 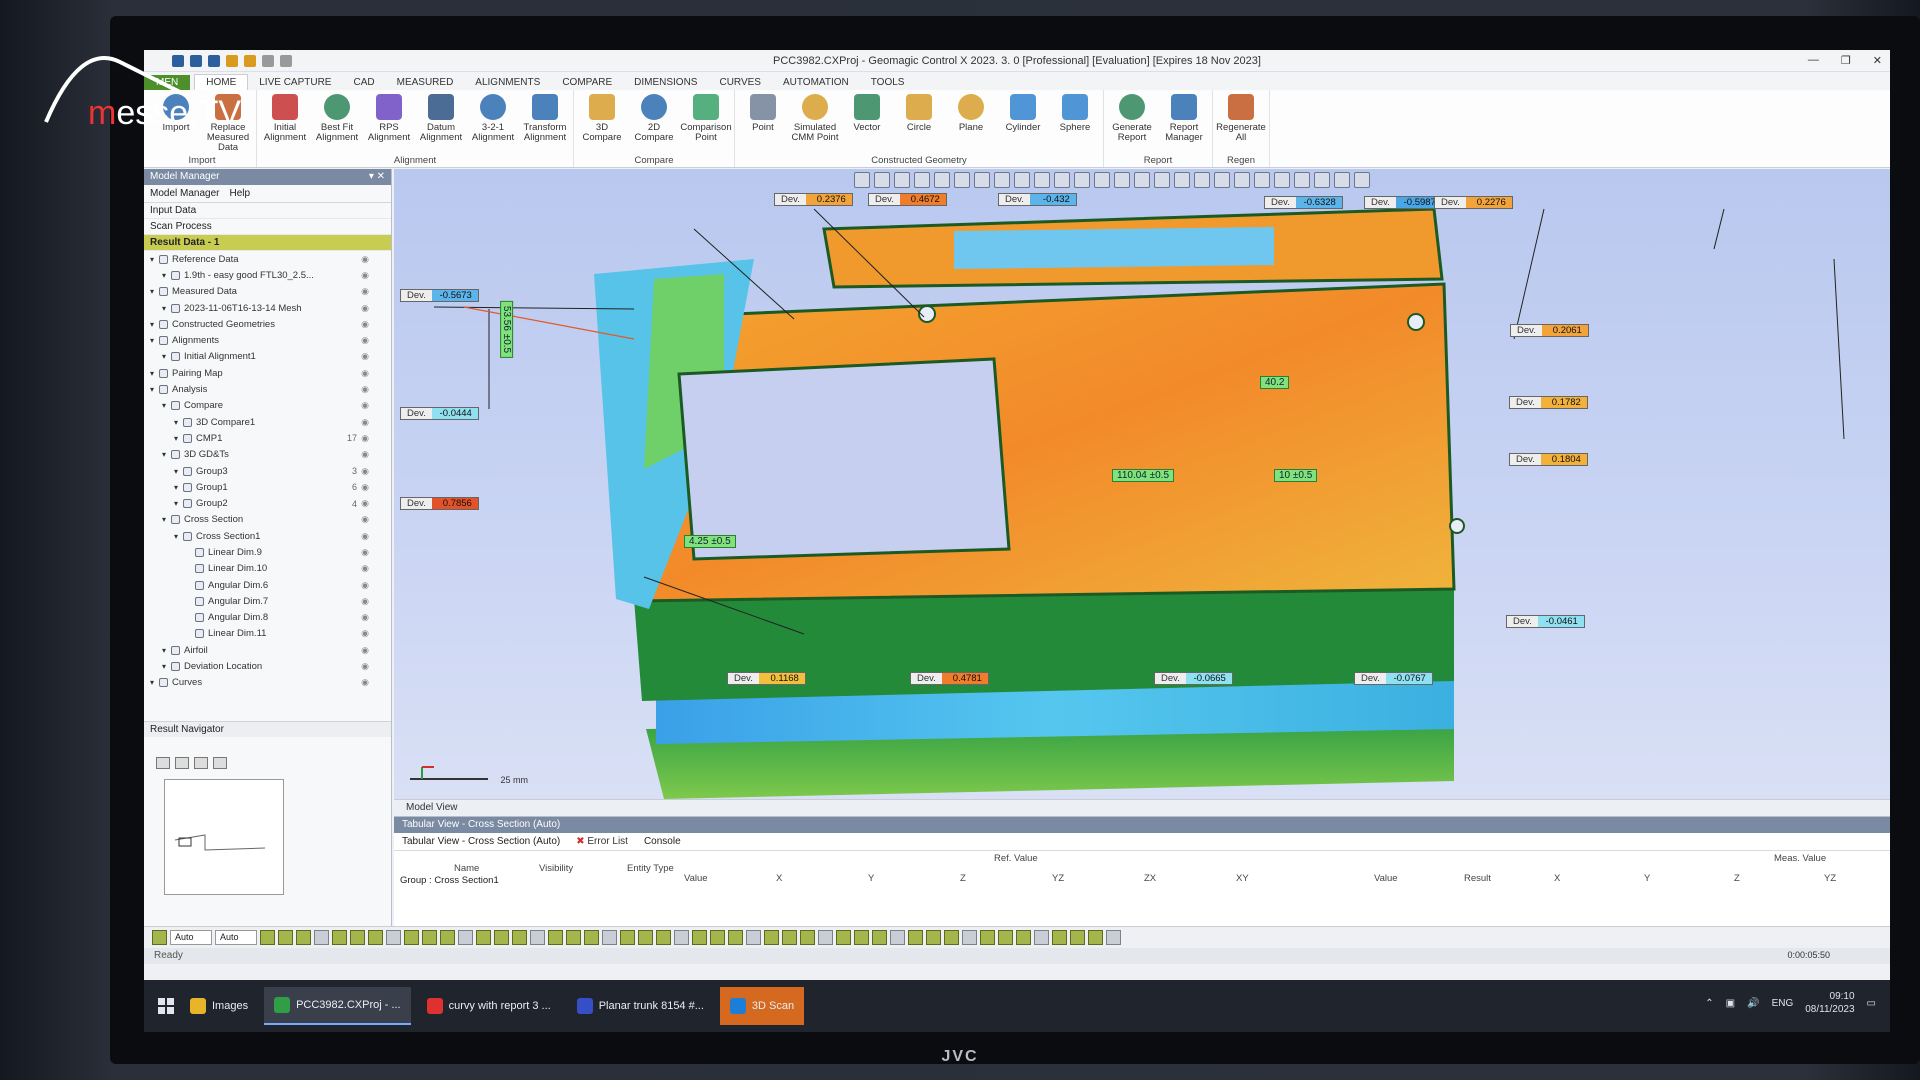 What do you see at coordinates (545, 122) in the screenshot?
I see `ribbon-button: Transform Alignment` at bounding box center [545, 122].